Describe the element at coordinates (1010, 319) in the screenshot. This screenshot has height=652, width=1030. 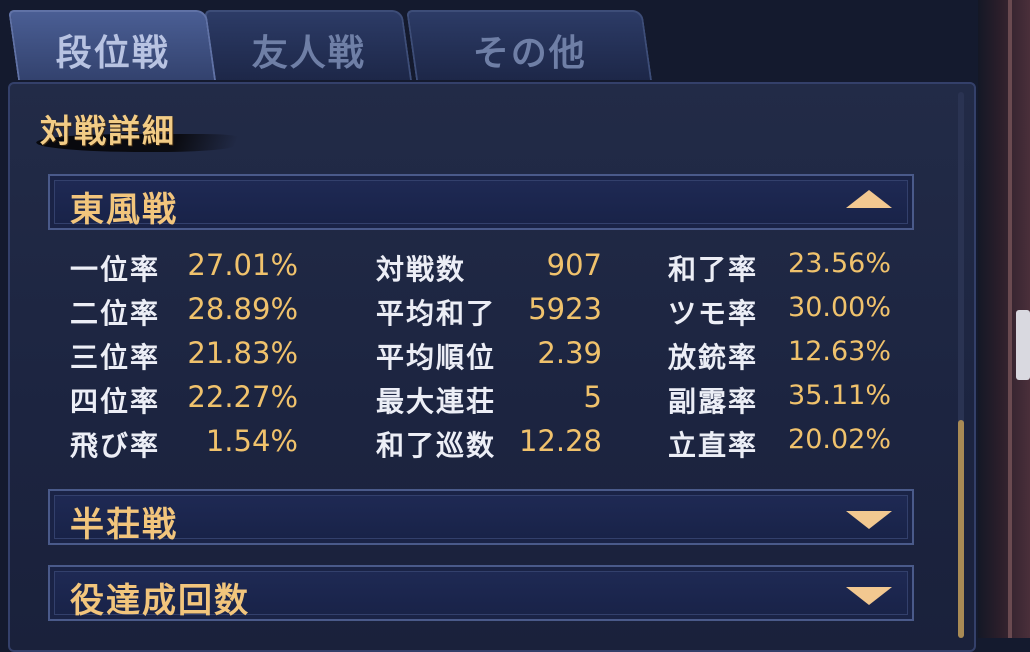
I see `frame-border` at that location.